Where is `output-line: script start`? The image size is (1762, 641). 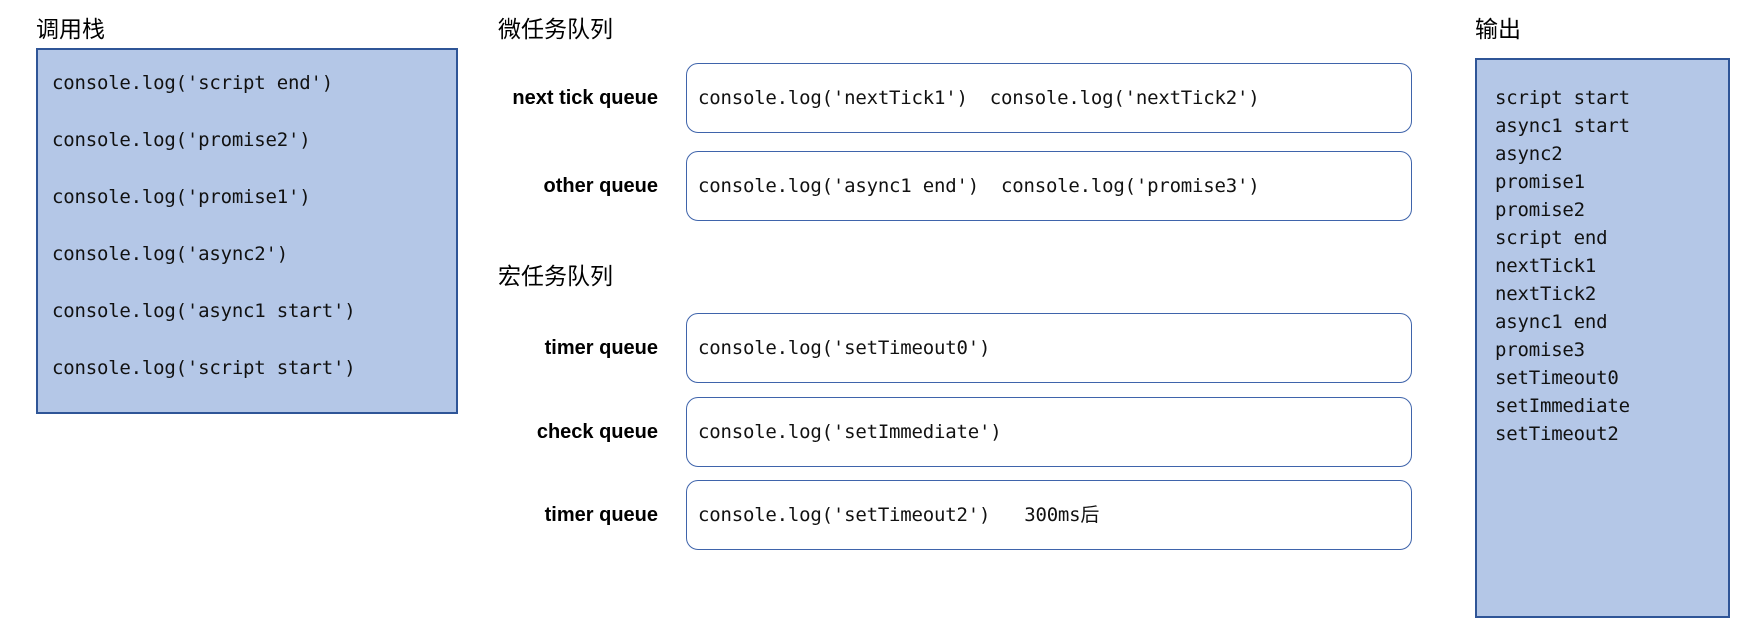 output-line: script start is located at coordinates (1562, 98).